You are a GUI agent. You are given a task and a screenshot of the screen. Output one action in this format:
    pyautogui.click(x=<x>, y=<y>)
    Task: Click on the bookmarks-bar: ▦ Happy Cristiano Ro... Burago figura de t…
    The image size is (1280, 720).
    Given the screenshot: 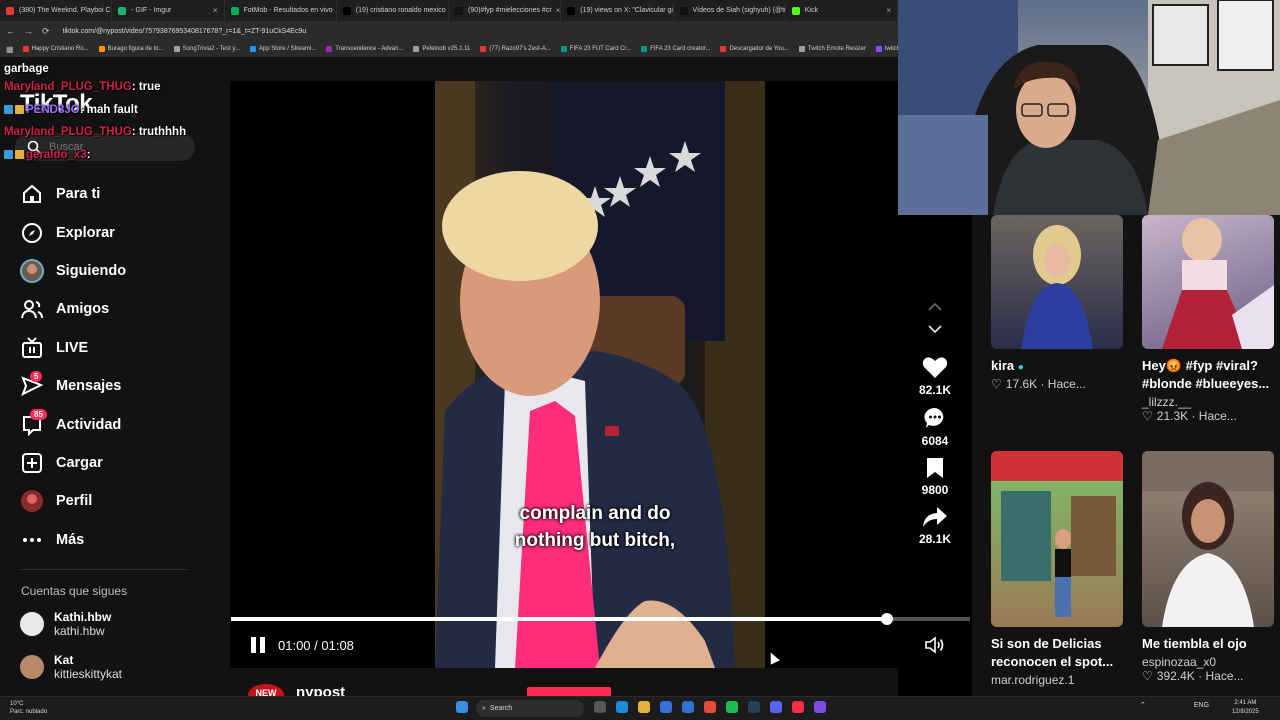 What is the action you would take?
    pyautogui.click(x=449, y=49)
    